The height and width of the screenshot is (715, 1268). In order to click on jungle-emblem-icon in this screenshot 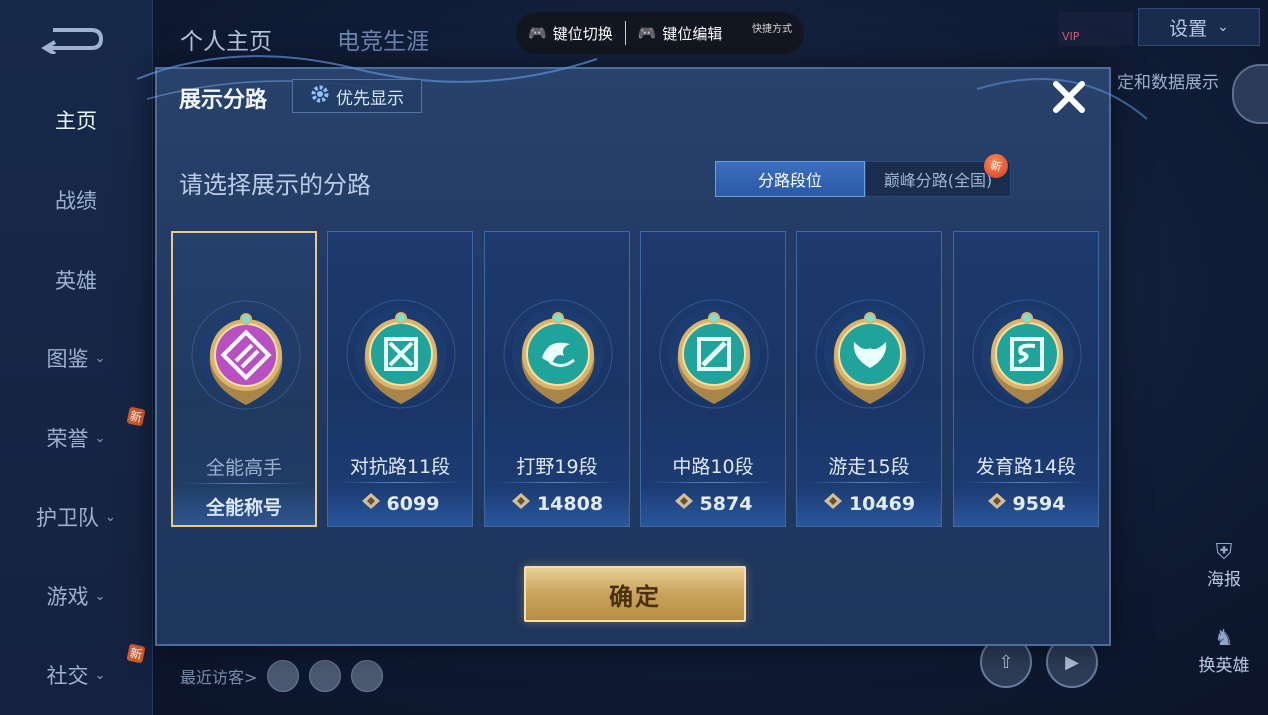, I will do `click(558, 358)`.